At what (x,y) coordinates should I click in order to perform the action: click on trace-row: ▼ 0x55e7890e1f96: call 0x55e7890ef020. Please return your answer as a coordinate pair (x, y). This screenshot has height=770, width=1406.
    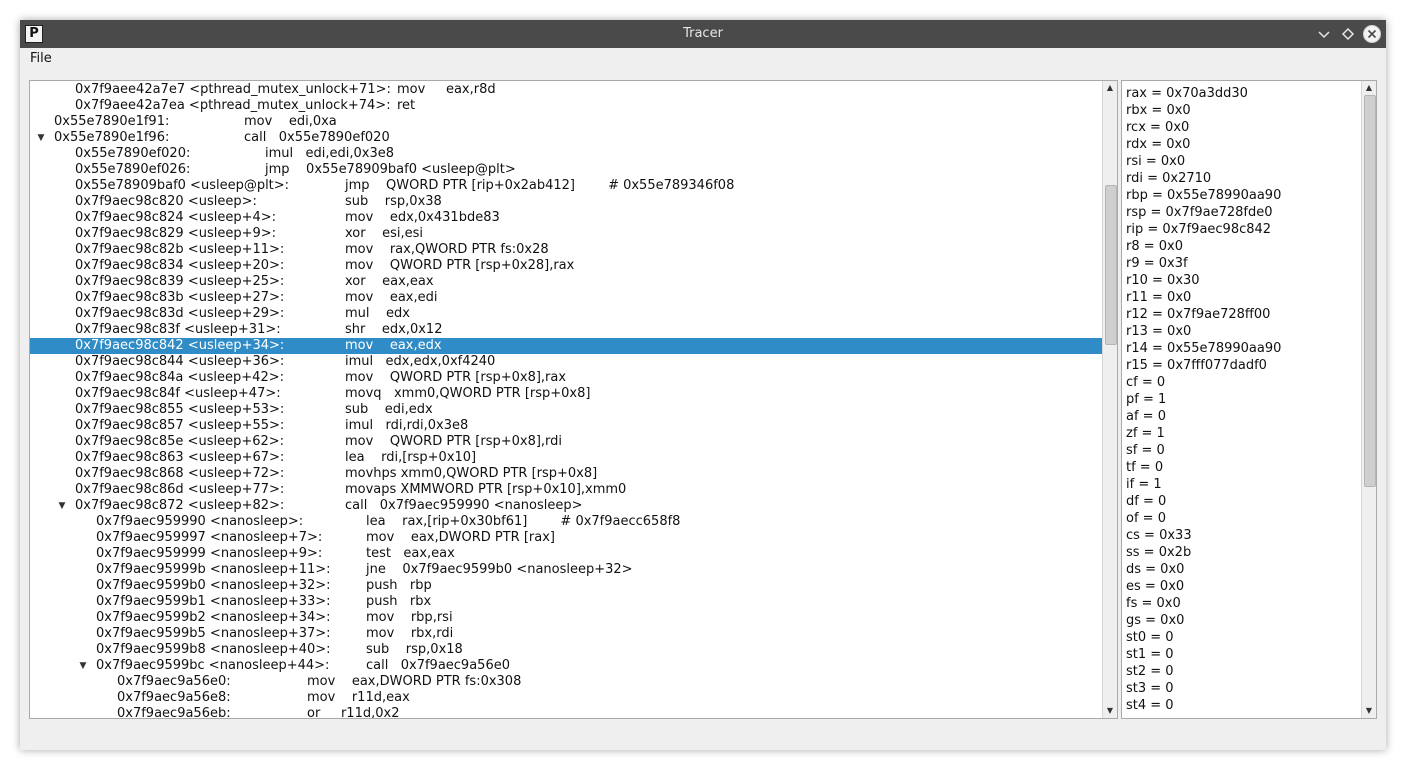
    Looking at the image, I should click on (566, 138).